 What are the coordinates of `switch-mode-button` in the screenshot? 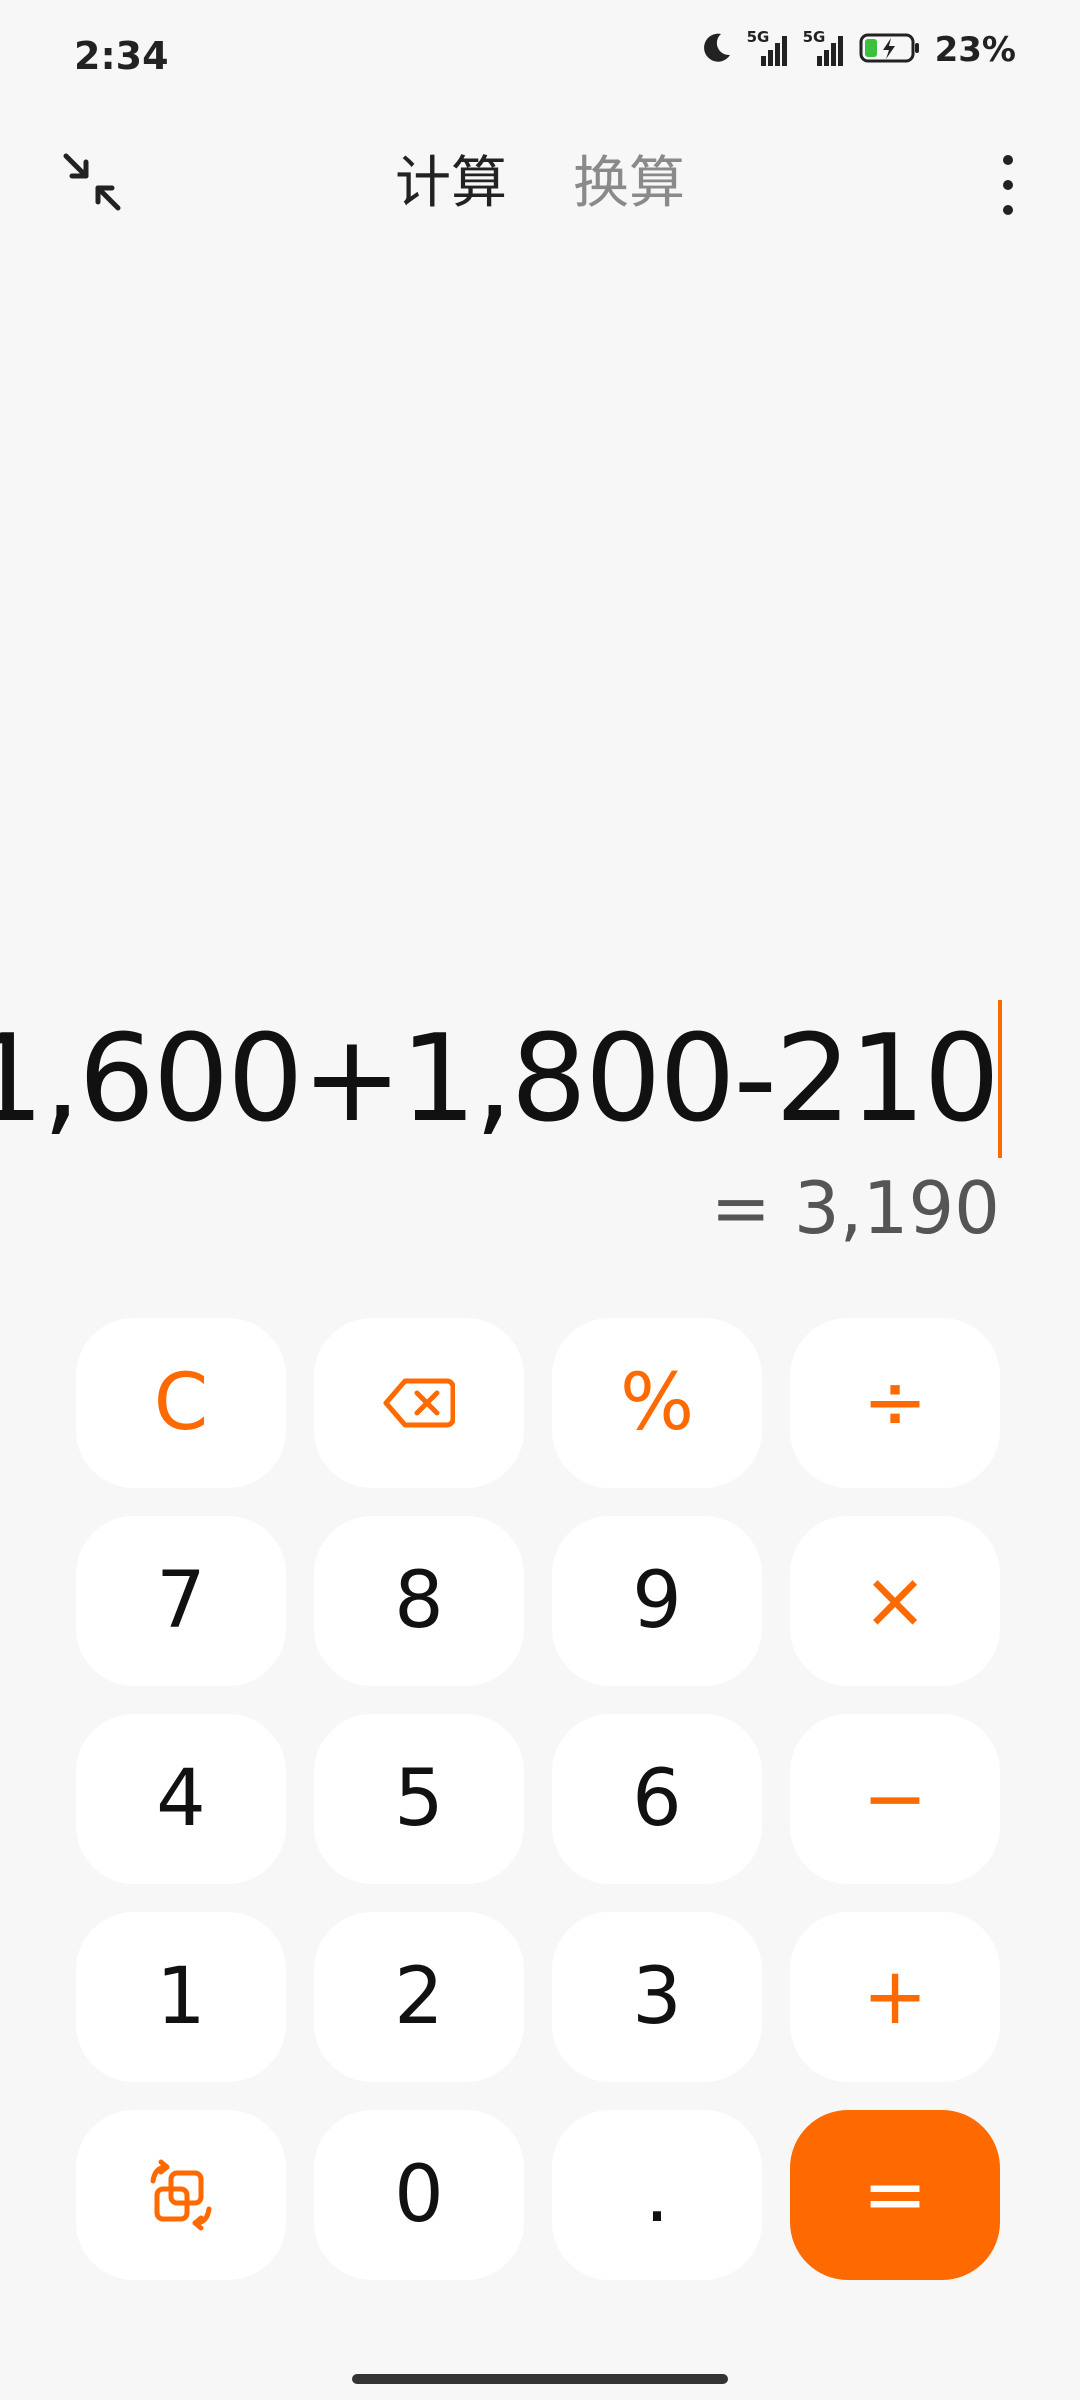 It's located at (181, 2195).